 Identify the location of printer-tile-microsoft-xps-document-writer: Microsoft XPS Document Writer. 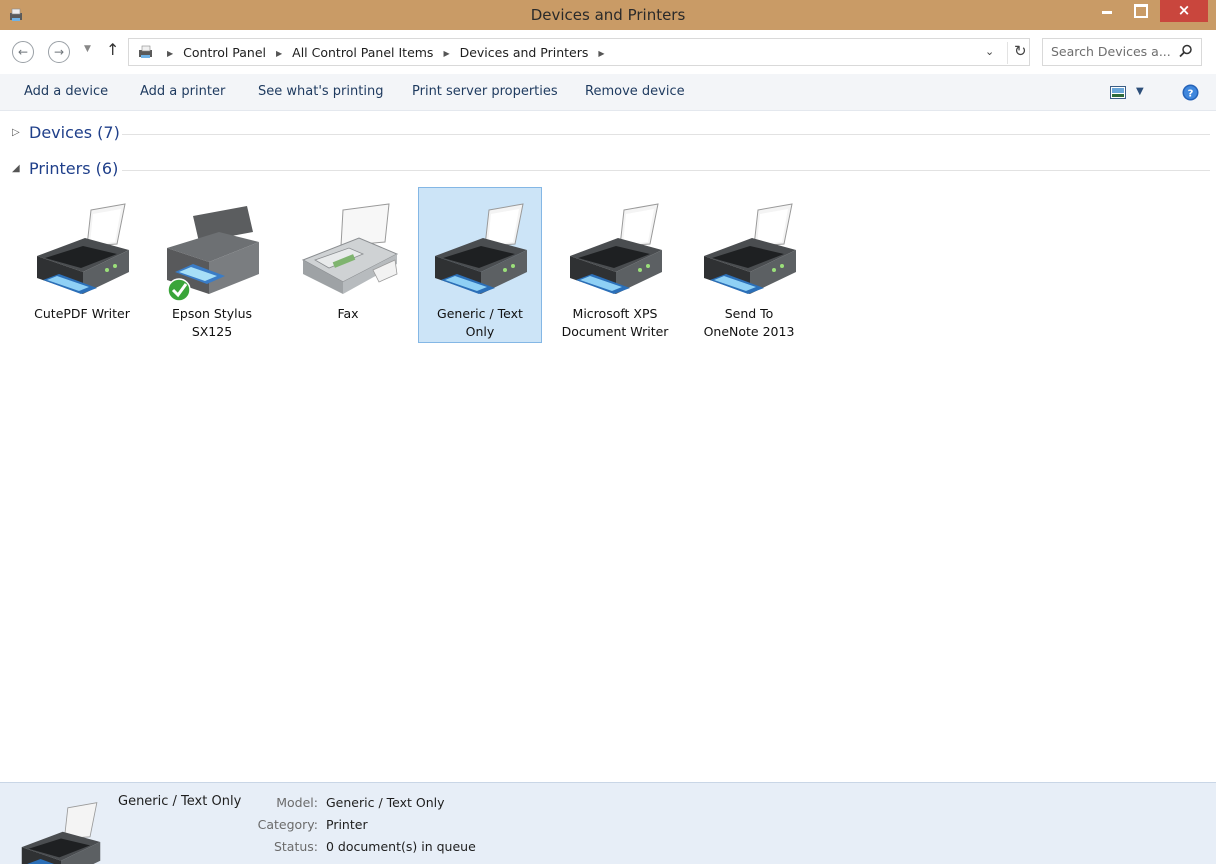
(615, 265).